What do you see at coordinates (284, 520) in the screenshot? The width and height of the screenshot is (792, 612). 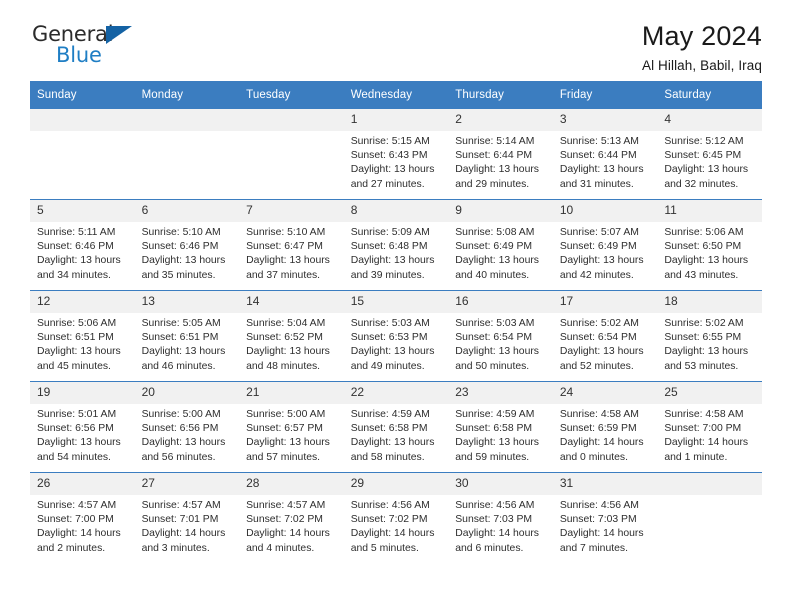 I see `sunset-time: Sunset: 7:02 PM` at bounding box center [284, 520].